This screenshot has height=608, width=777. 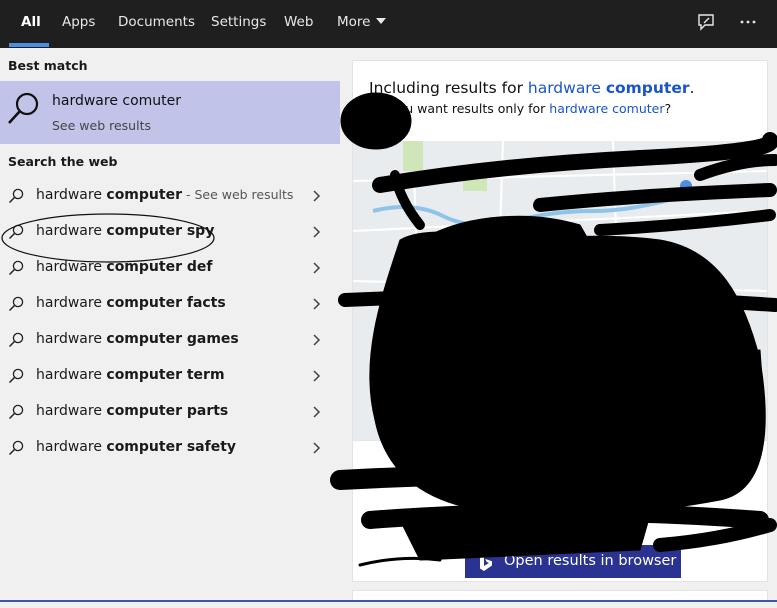 I want to click on suggestion-text: hardware computer facts, so click(x=131, y=303).